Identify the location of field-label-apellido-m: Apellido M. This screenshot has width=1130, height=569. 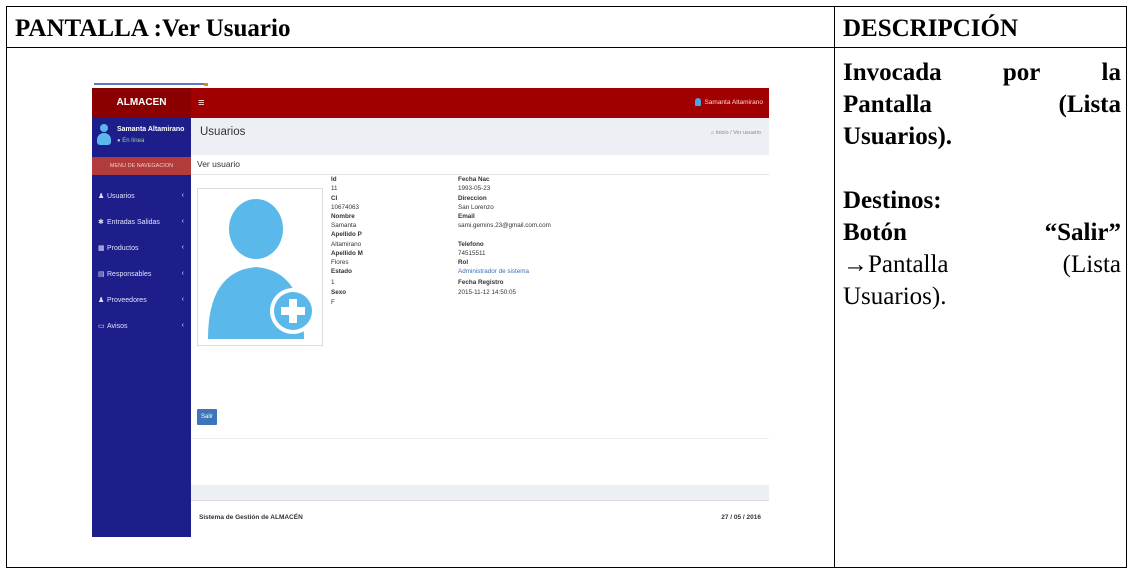
(347, 253).